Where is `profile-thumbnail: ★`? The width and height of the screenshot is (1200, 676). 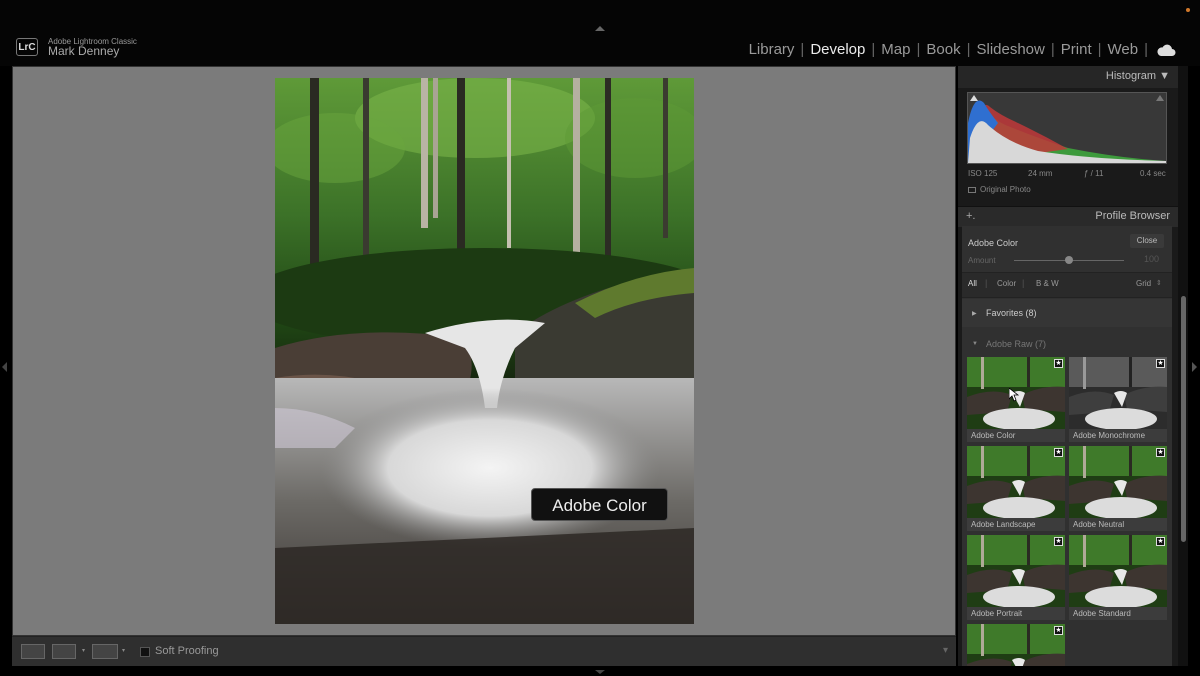
profile-thumbnail: ★ is located at coordinates (1016, 645).